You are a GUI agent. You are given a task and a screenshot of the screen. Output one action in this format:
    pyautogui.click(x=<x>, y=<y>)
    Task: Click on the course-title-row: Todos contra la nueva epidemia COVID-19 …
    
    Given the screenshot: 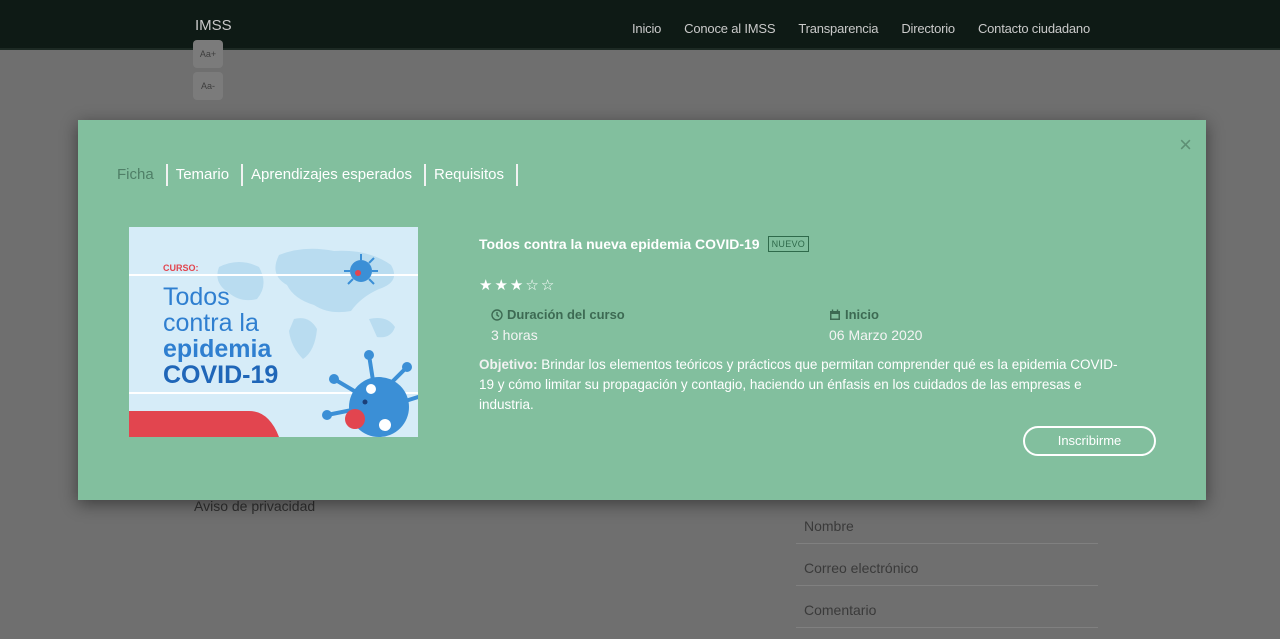 What is the action you would take?
    pyautogui.click(x=644, y=244)
    